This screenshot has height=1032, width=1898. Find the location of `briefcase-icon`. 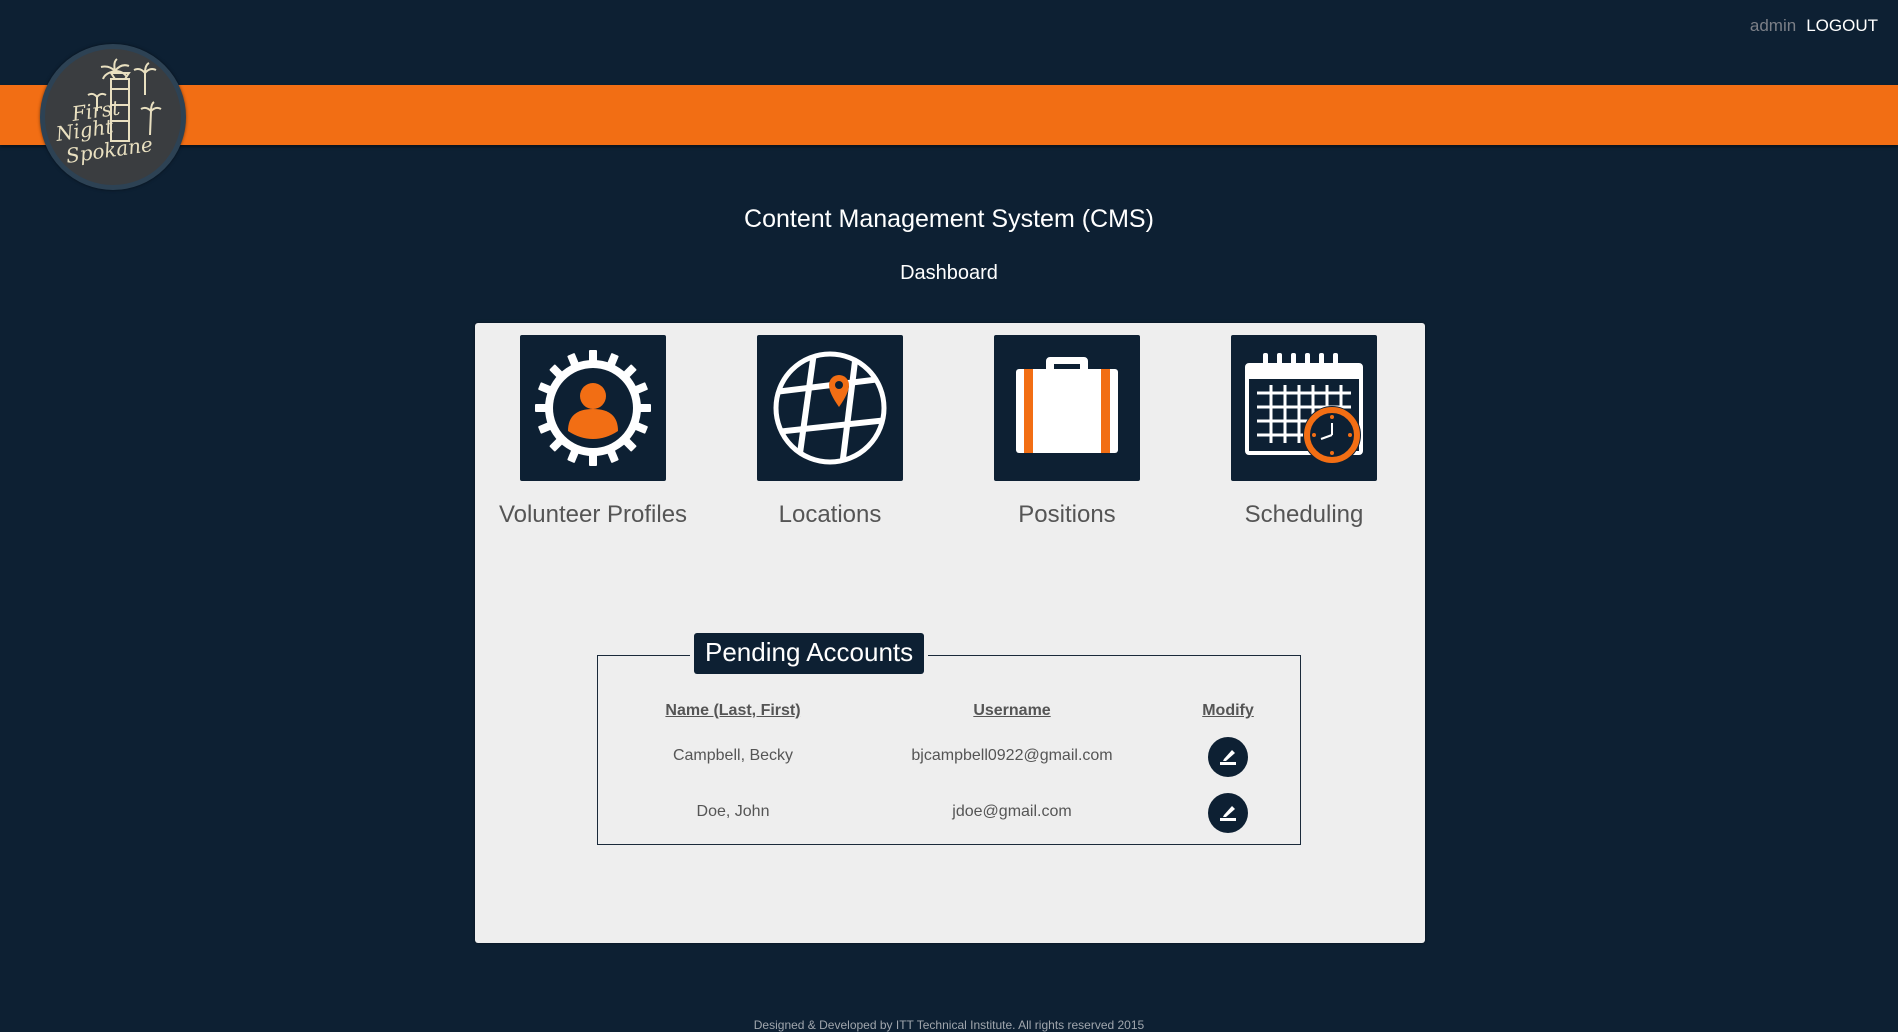

briefcase-icon is located at coordinates (1067, 408).